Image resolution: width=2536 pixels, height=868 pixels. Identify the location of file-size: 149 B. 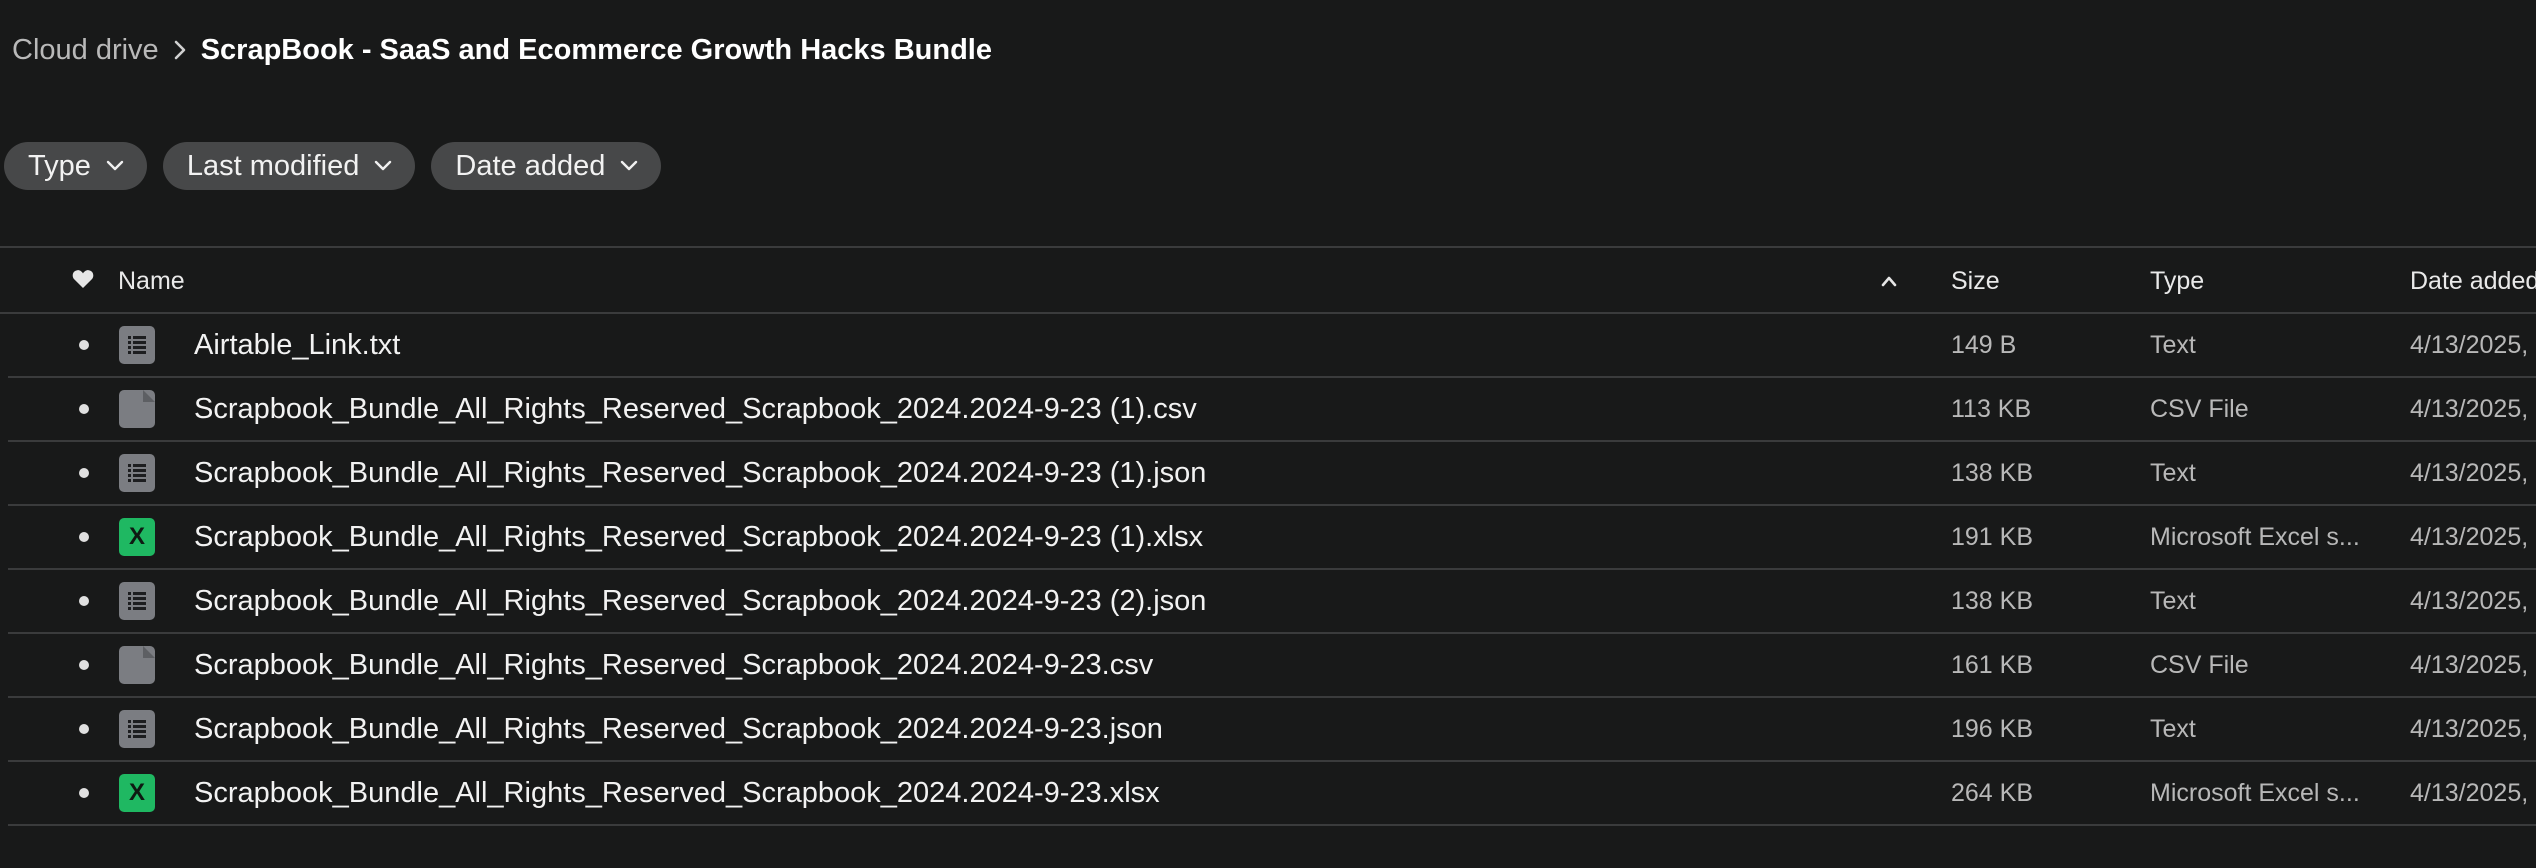
(1984, 344).